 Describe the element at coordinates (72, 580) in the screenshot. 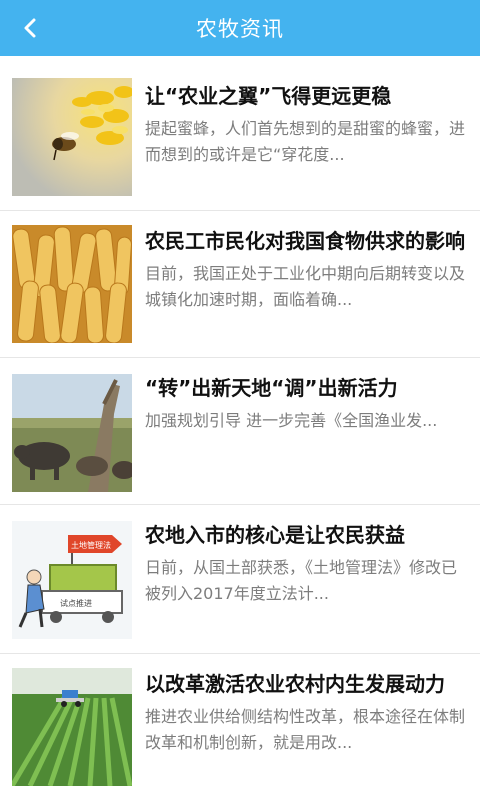

I see `farmer-cartoon-image: 土地管理法 试点推进` at that location.